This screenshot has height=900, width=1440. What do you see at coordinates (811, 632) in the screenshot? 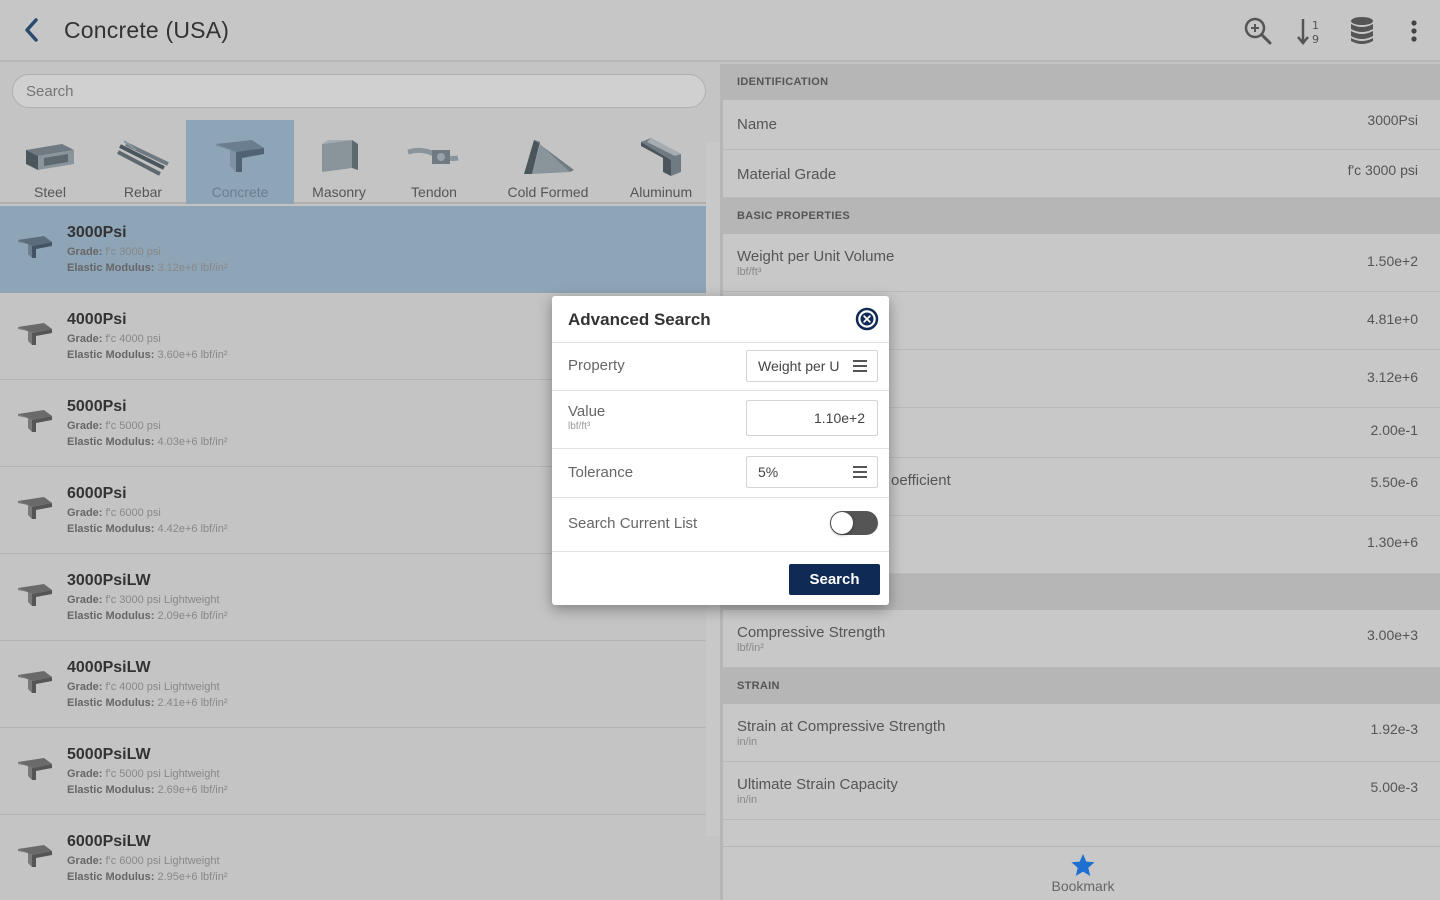
I see `property-label: Compressive Strength` at bounding box center [811, 632].